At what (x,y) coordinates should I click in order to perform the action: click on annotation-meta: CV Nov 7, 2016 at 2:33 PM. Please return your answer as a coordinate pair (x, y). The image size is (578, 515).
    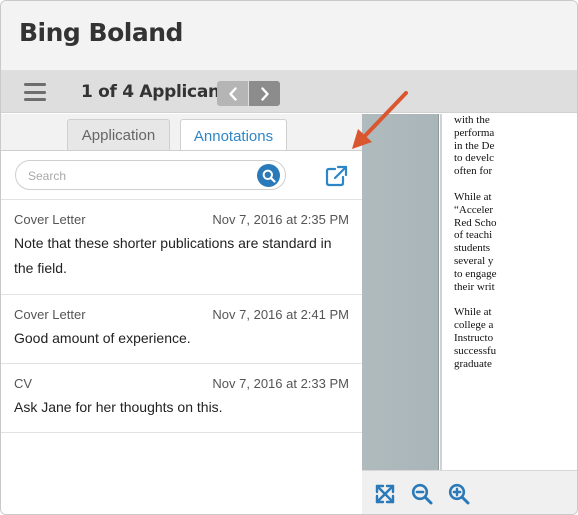
    Looking at the image, I should click on (181, 383).